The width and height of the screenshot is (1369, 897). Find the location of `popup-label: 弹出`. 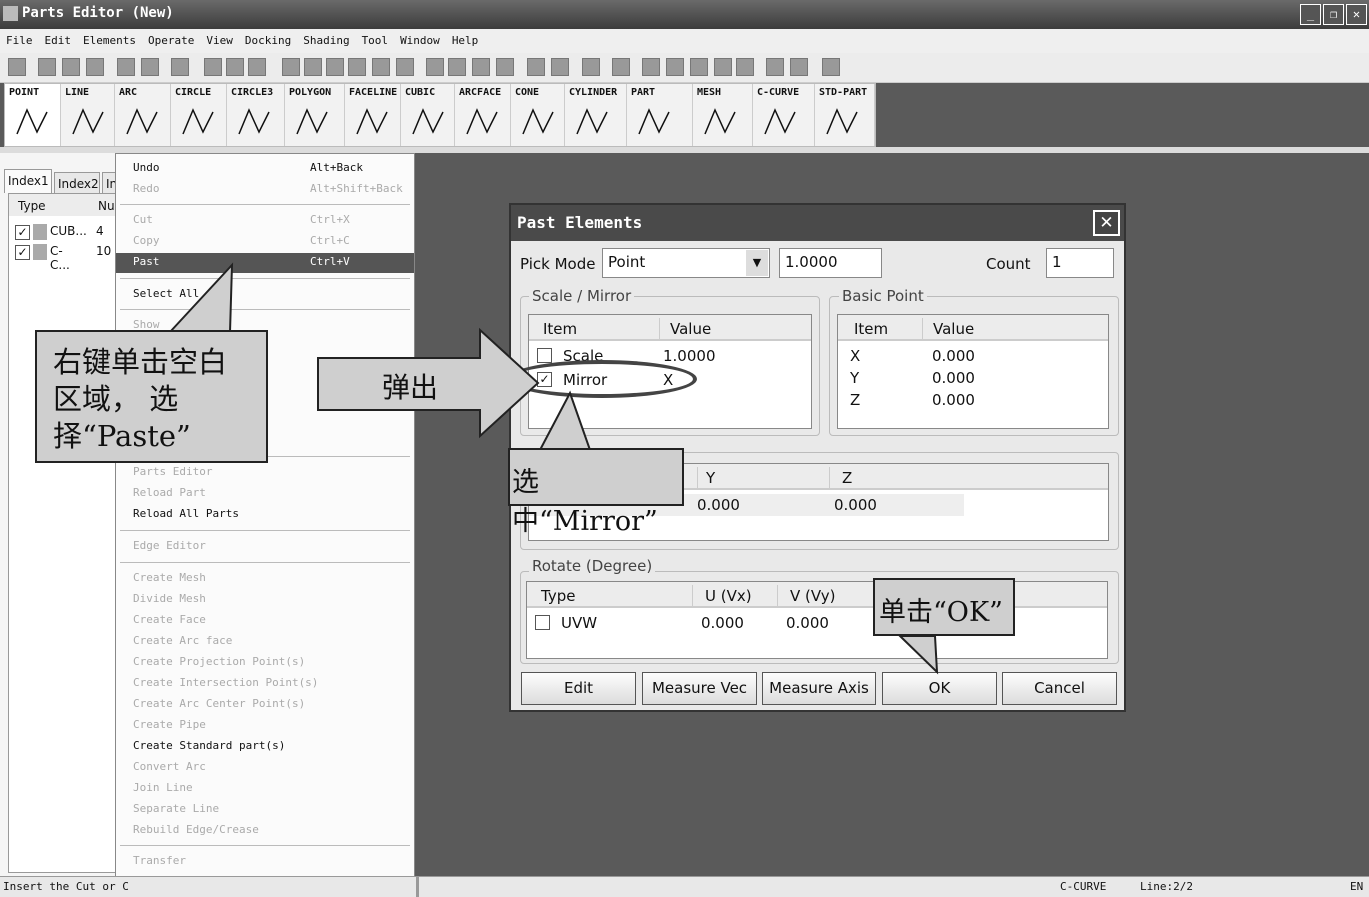

popup-label: 弹出 is located at coordinates (410, 387).